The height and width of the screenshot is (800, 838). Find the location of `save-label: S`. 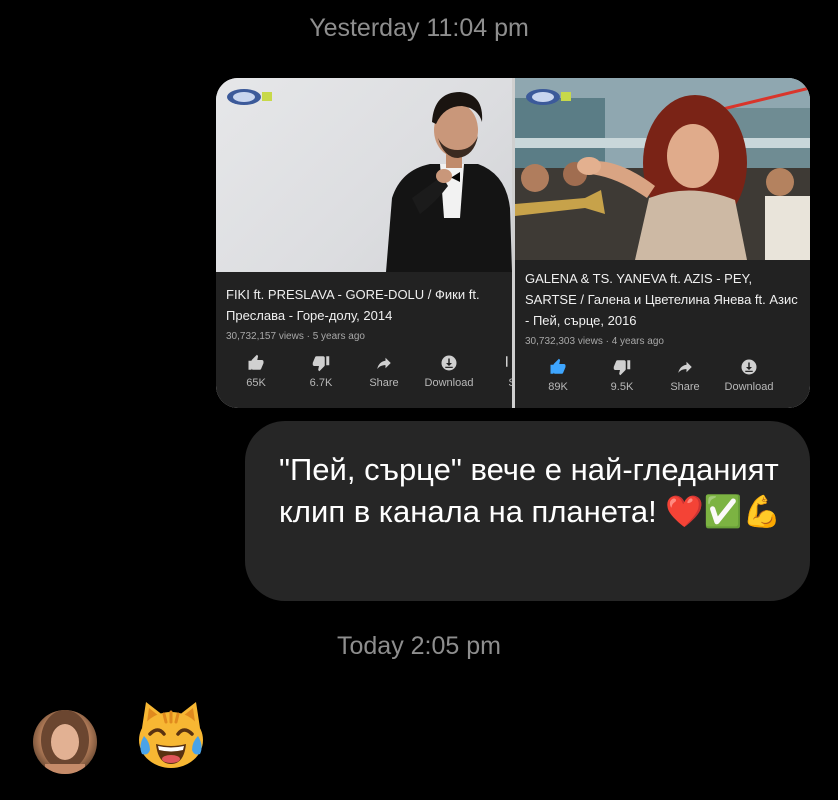

save-label: S is located at coordinates (496, 383).